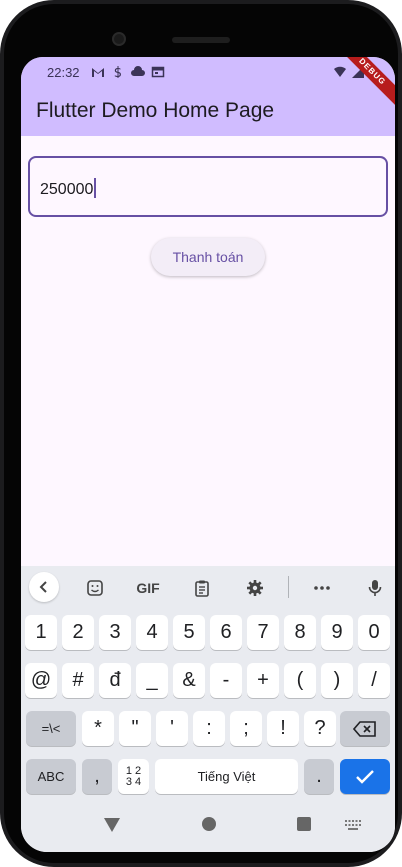  I want to click on key-abc: ABC, so click(51, 776).